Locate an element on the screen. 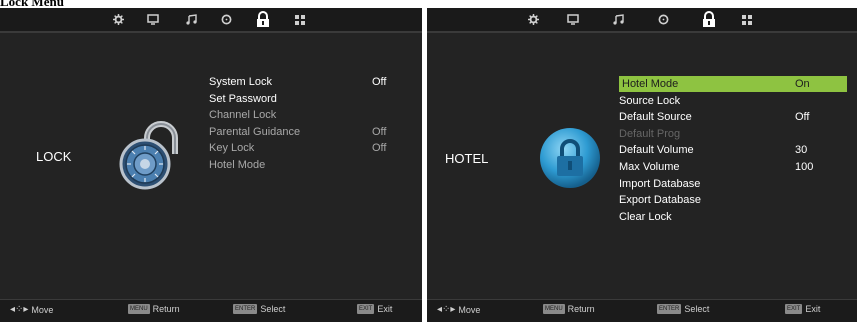  menu-item-value: On is located at coordinates (802, 84).